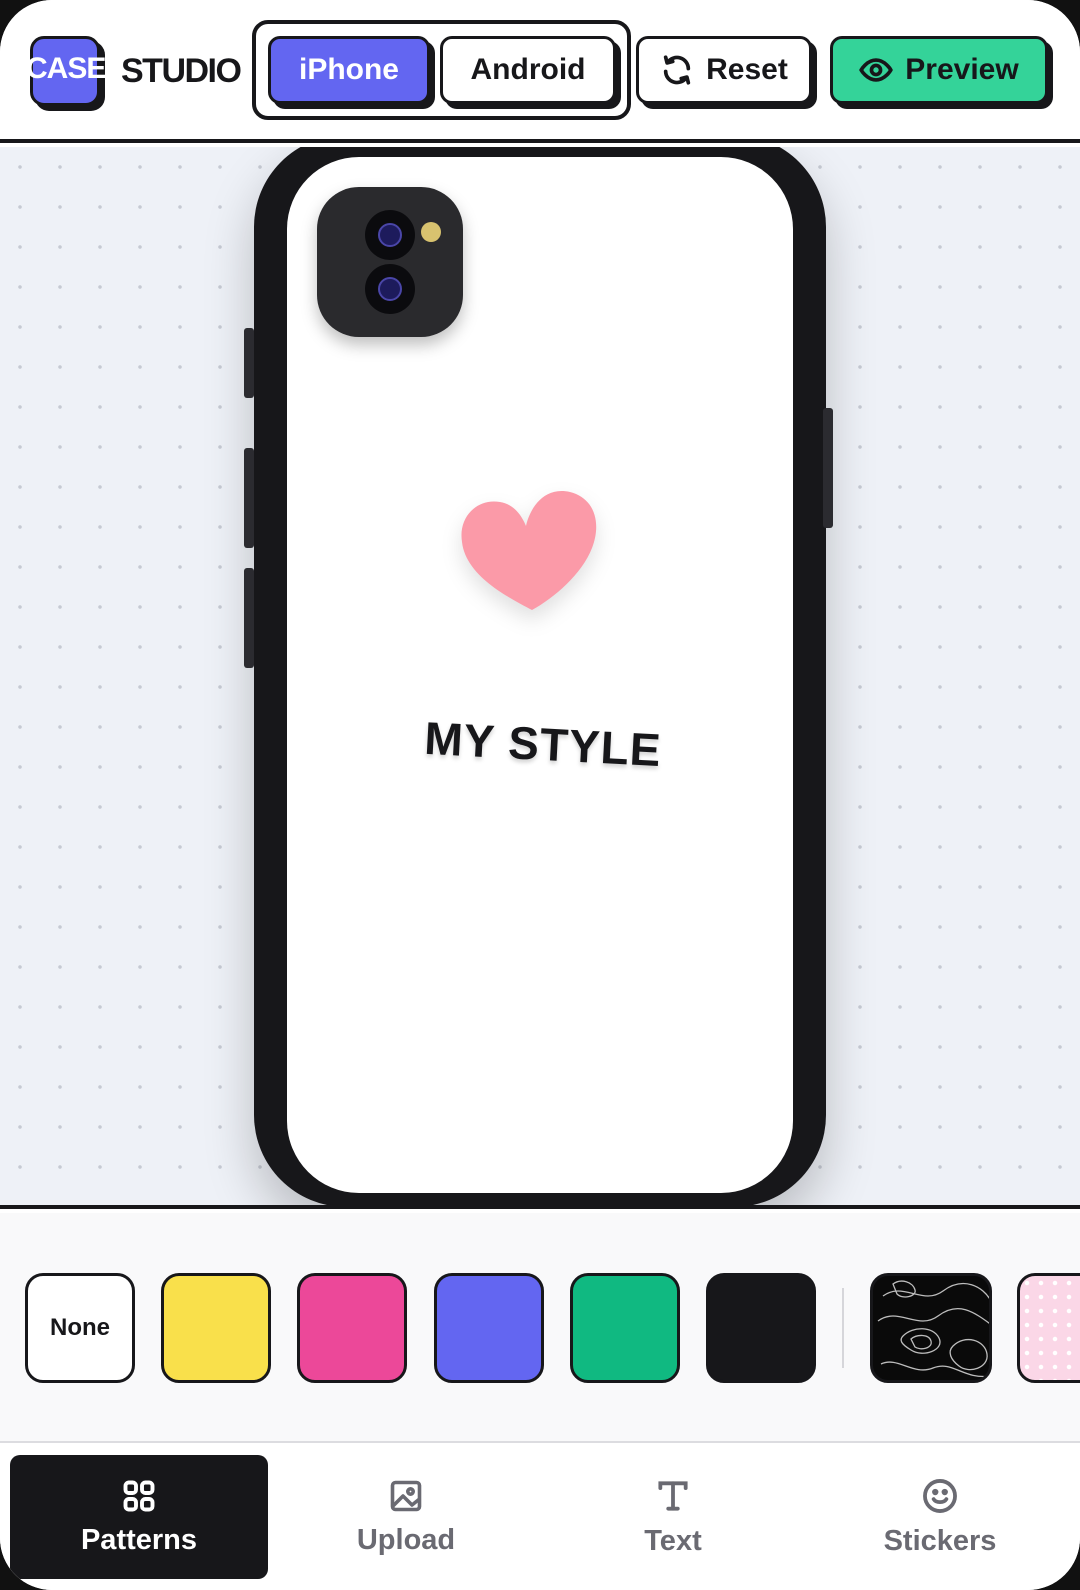 The image size is (1080, 1590). I want to click on swatch-topography-pattern, so click(931, 1328).